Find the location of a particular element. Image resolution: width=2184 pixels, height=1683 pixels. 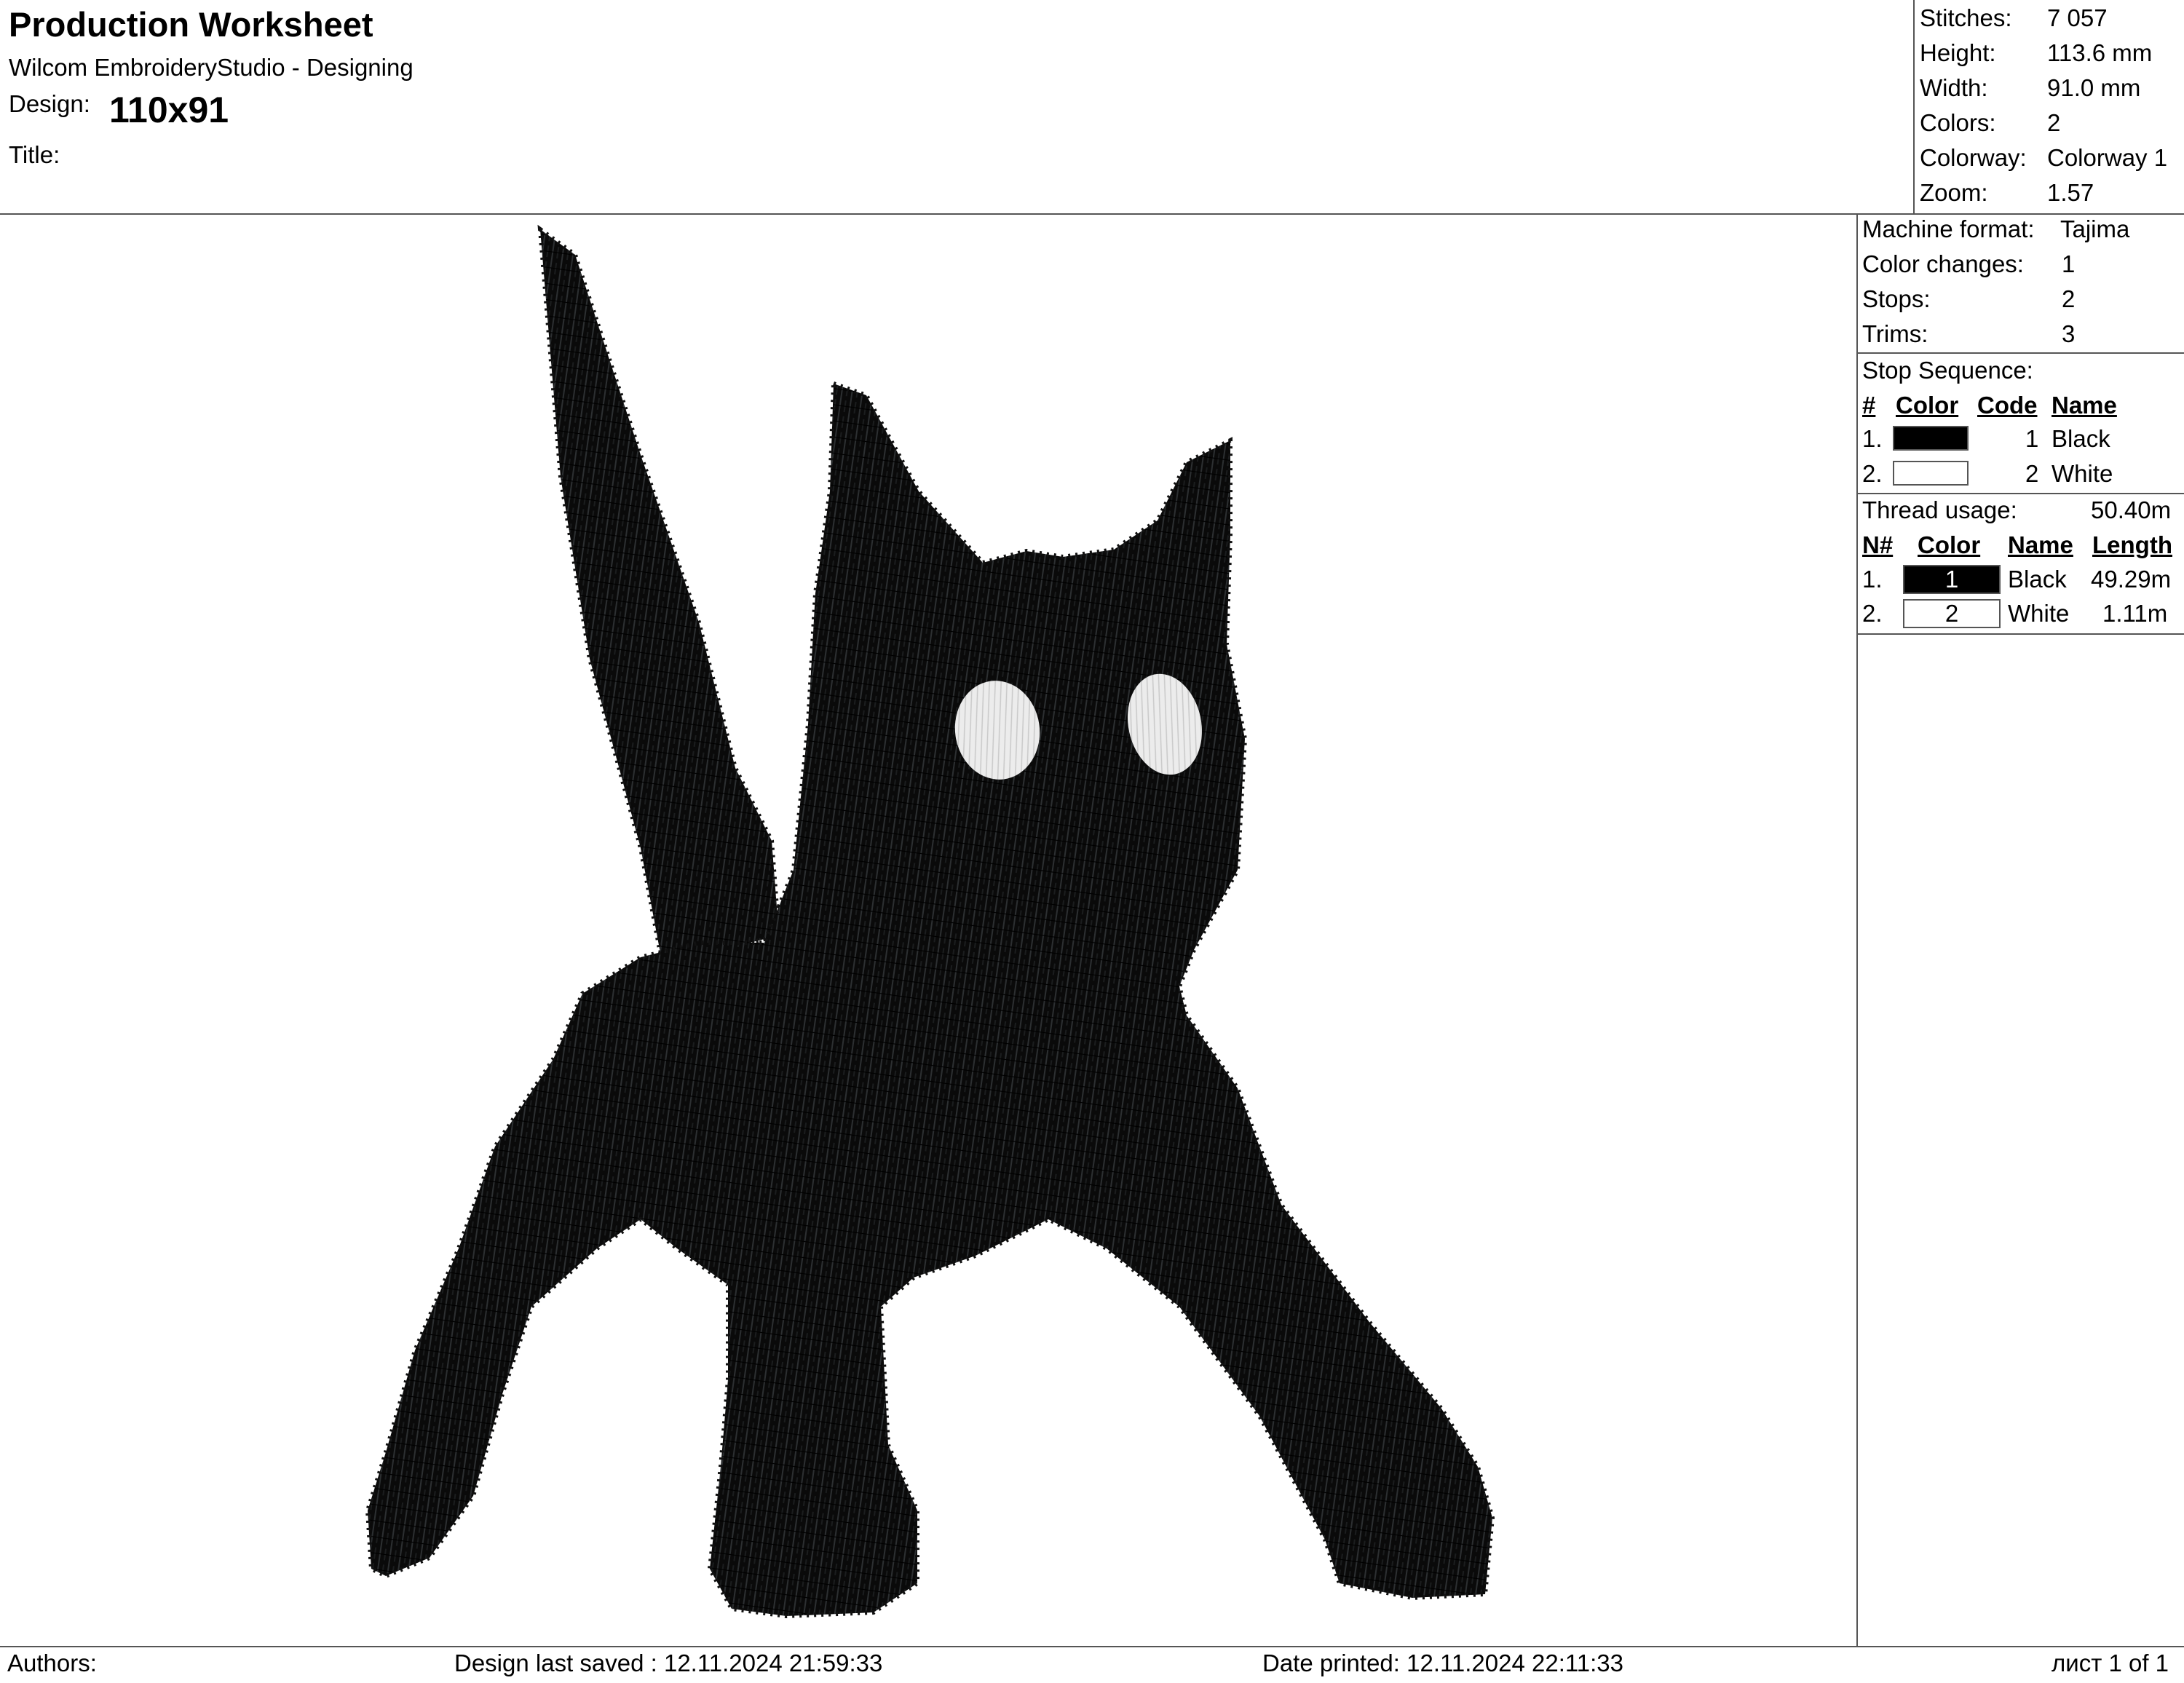

stop-seq-row-code: 2 is located at coordinates (2032, 473).